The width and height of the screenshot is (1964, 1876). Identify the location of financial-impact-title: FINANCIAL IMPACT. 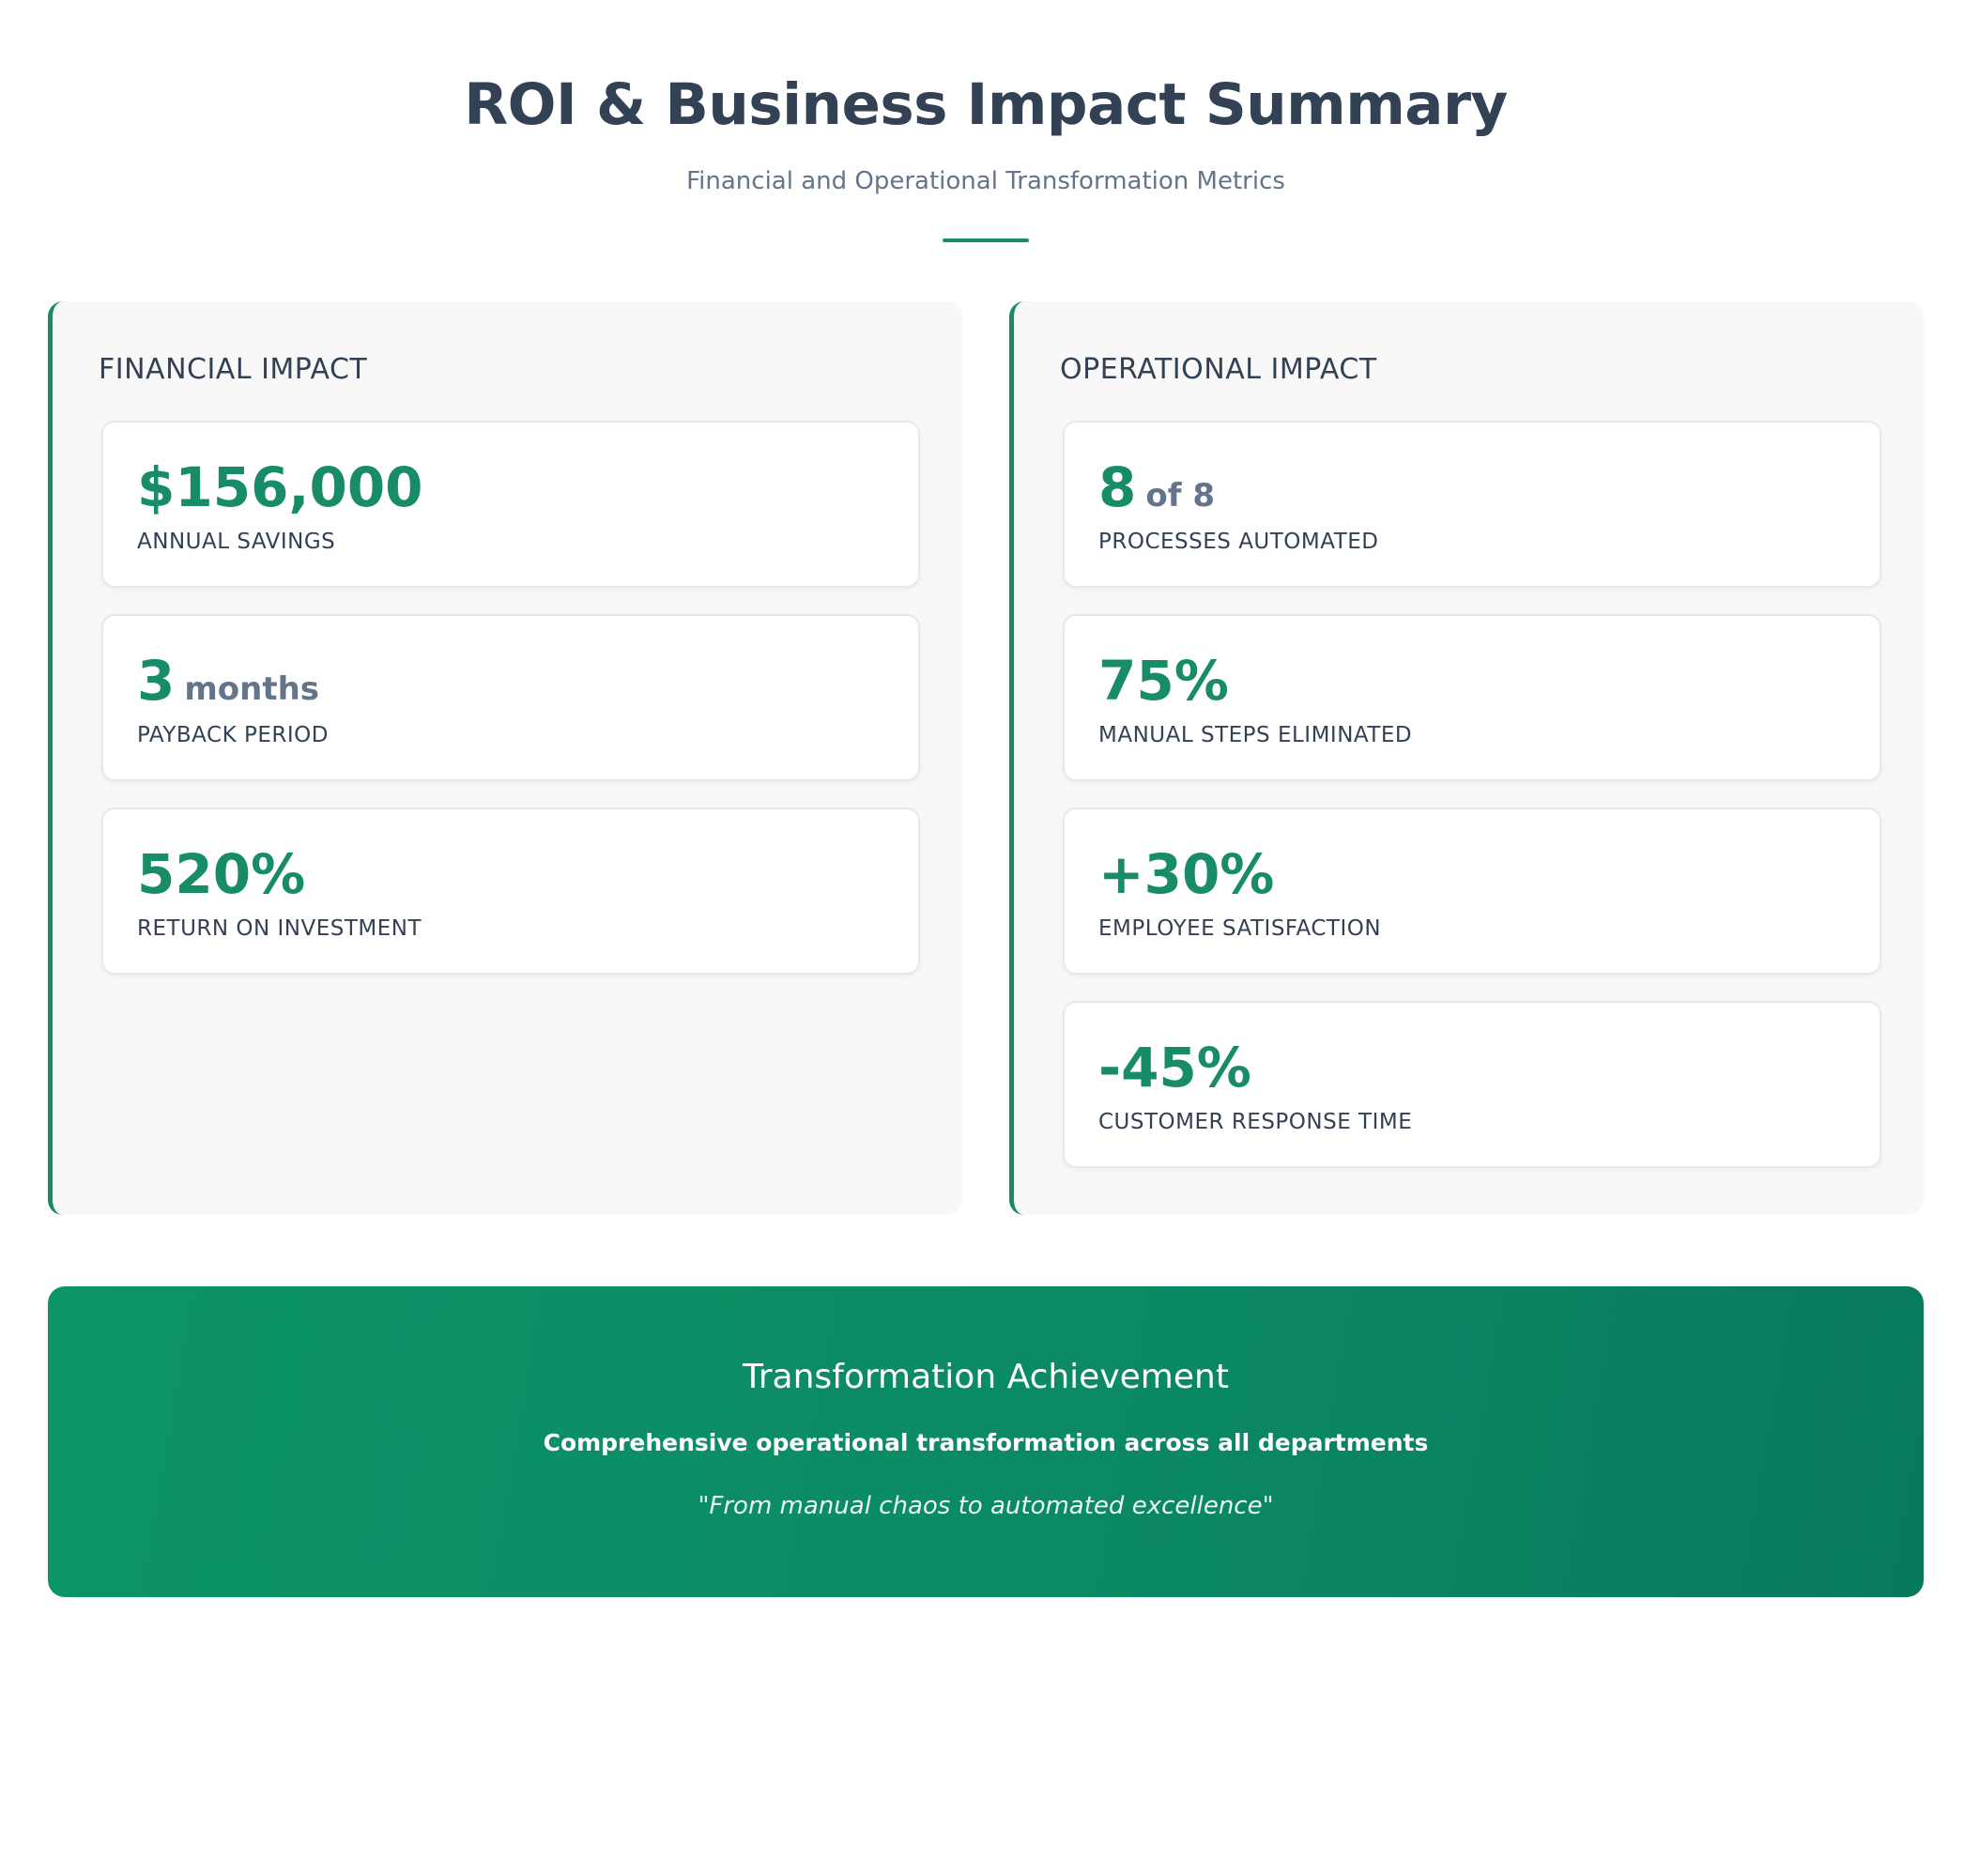
(233, 369).